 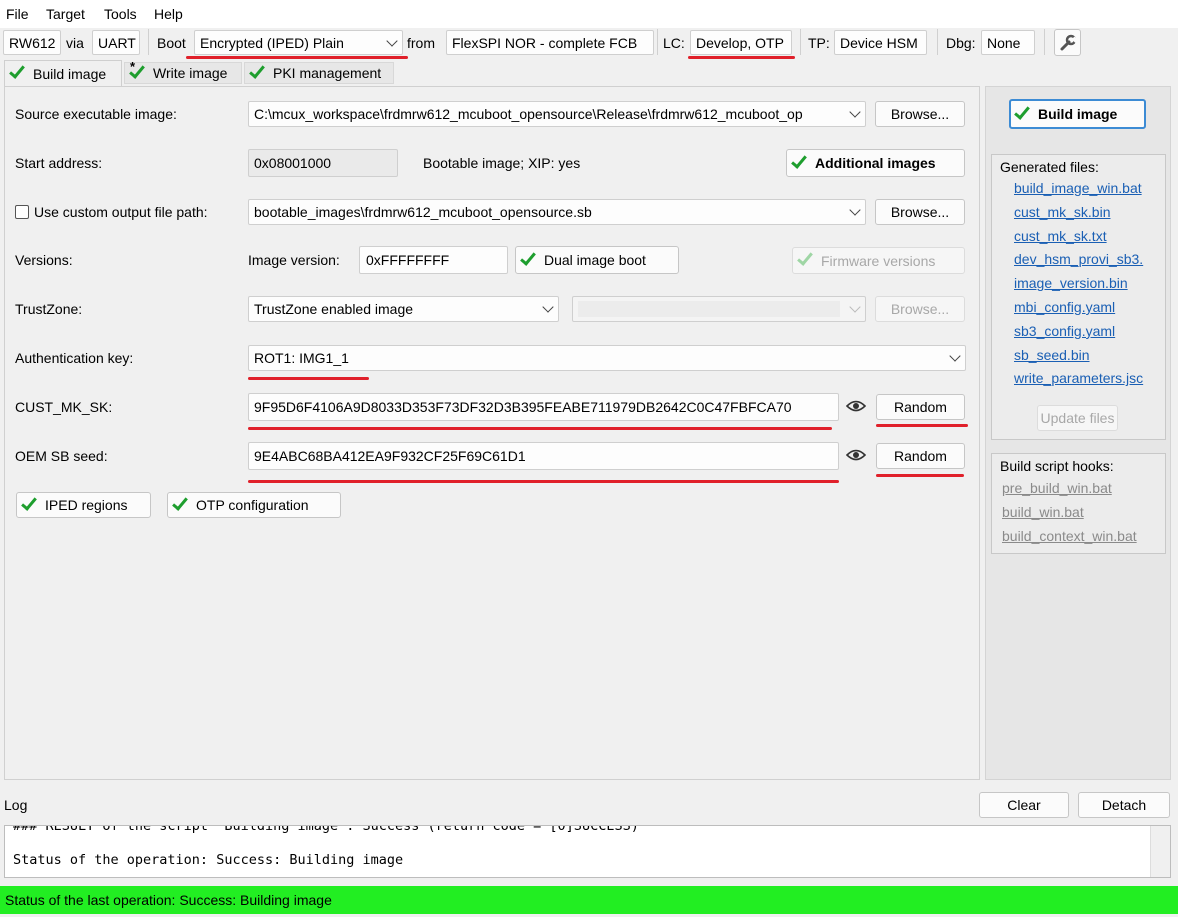 What do you see at coordinates (1024, 805) in the screenshot?
I see `clear-log-button: Clear` at bounding box center [1024, 805].